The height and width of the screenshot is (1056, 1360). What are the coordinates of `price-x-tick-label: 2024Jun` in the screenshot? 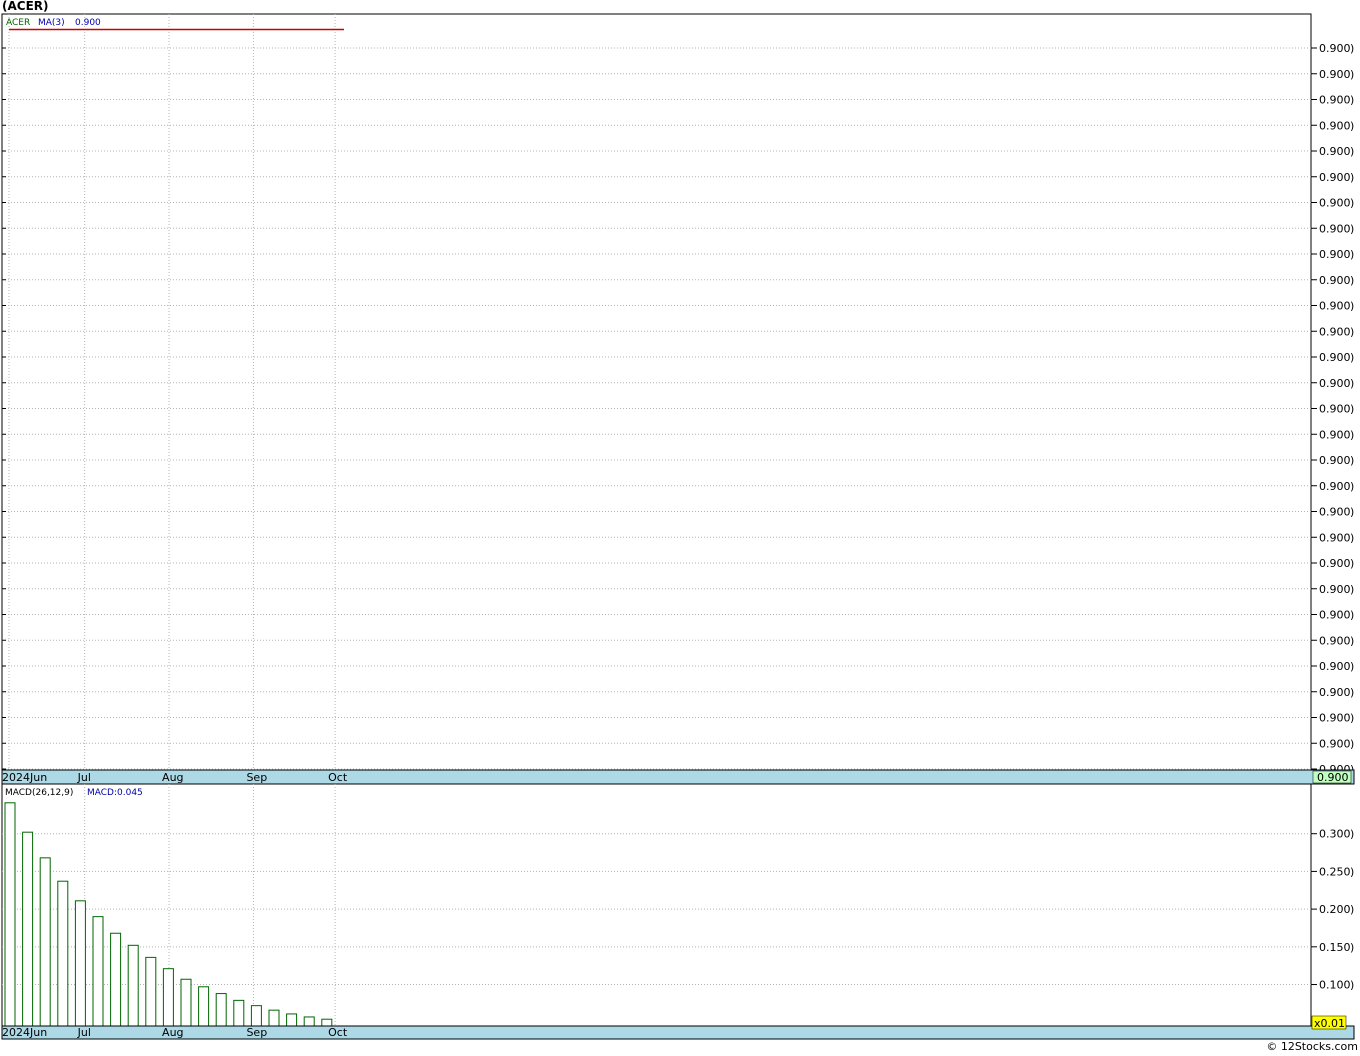 It's located at (24, 777).